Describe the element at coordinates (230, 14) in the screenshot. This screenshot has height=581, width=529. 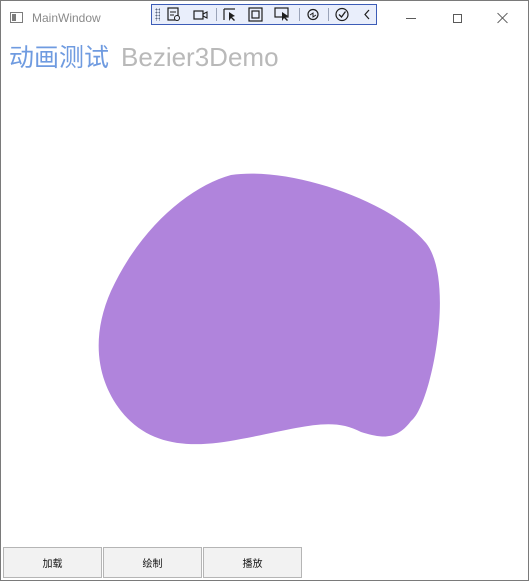
I see `select-element-icon` at that location.